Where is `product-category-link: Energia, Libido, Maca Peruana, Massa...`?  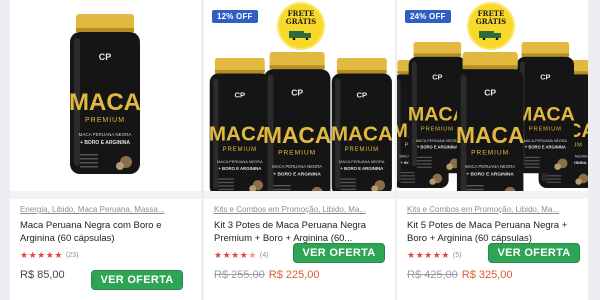 product-category-link: Energia, Libido, Maca Peruana, Massa... is located at coordinates (106, 209).